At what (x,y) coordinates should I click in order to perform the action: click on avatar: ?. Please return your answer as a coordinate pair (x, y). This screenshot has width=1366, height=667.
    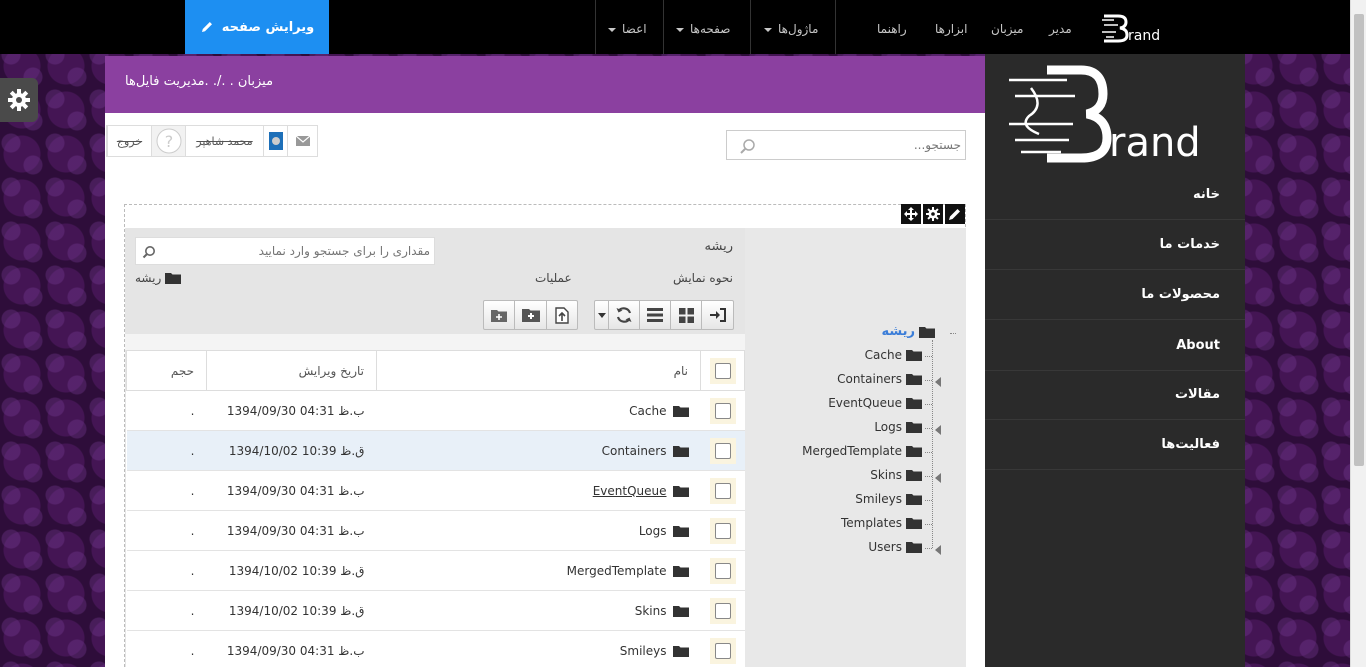
    Looking at the image, I should click on (168, 141).